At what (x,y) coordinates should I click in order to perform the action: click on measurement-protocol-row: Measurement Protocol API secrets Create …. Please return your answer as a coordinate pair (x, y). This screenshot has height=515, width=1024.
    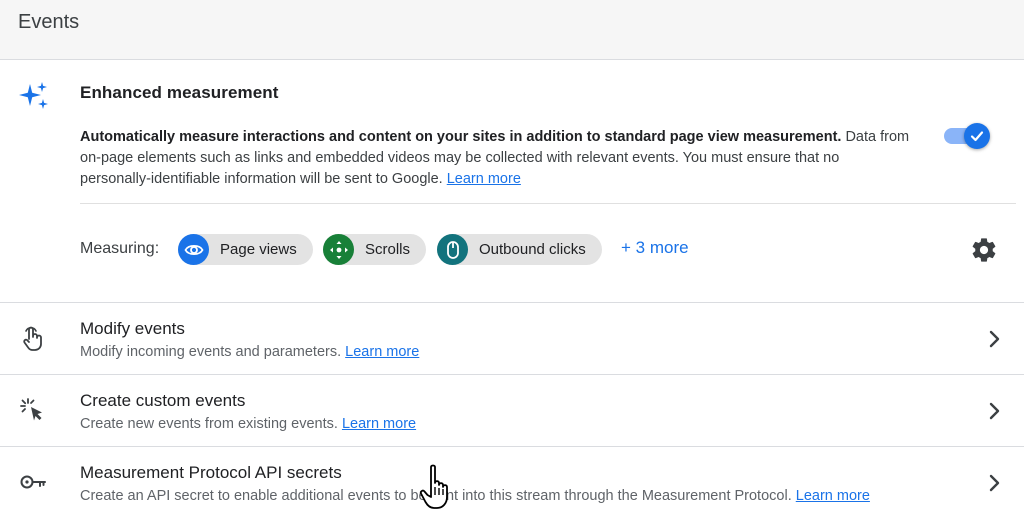
    Looking at the image, I should click on (512, 481).